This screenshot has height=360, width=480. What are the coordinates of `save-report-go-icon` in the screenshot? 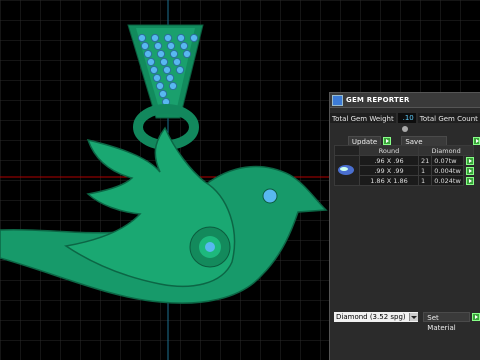 It's located at (476, 140).